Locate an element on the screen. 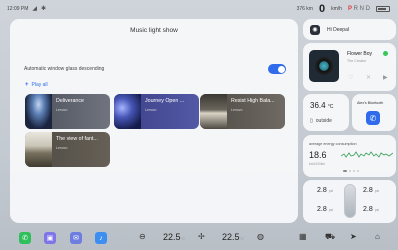  energy-value: 18.6 is located at coordinates (318, 155).